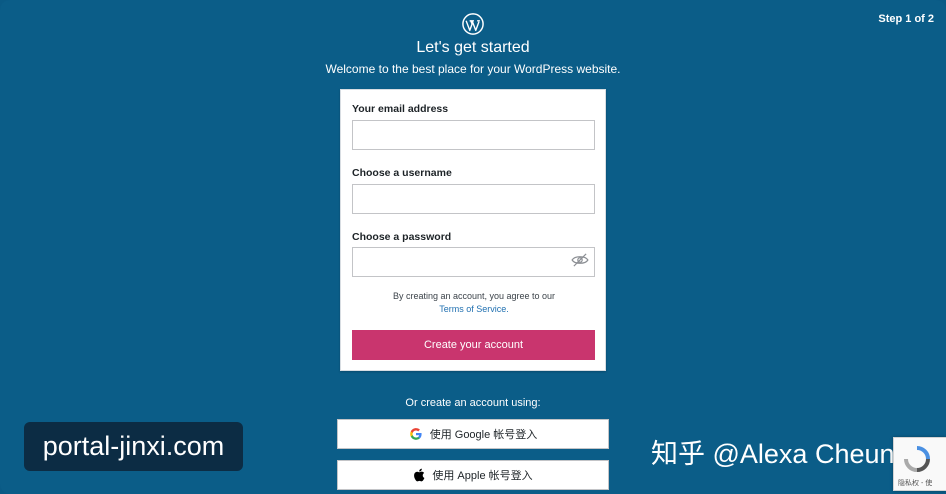  I want to click on google-icon, so click(415, 434).